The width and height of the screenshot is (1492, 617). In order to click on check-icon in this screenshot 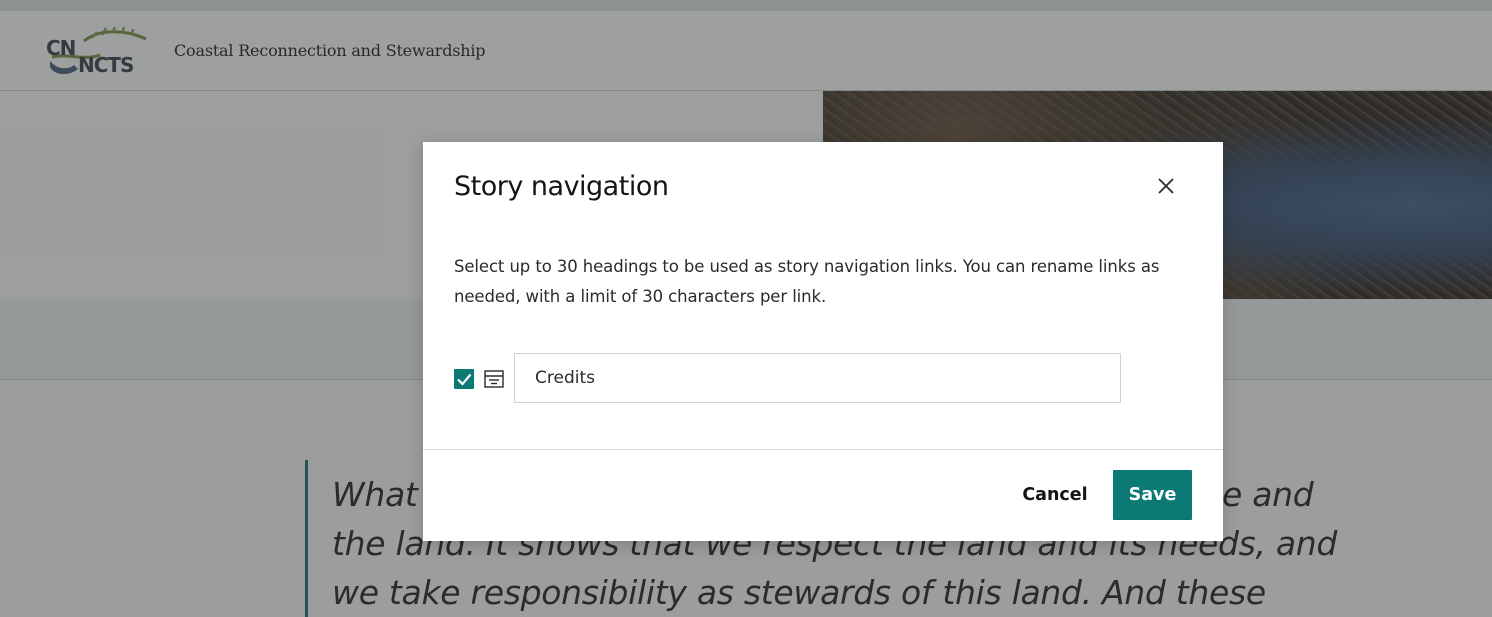, I will do `click(464, 379)`.